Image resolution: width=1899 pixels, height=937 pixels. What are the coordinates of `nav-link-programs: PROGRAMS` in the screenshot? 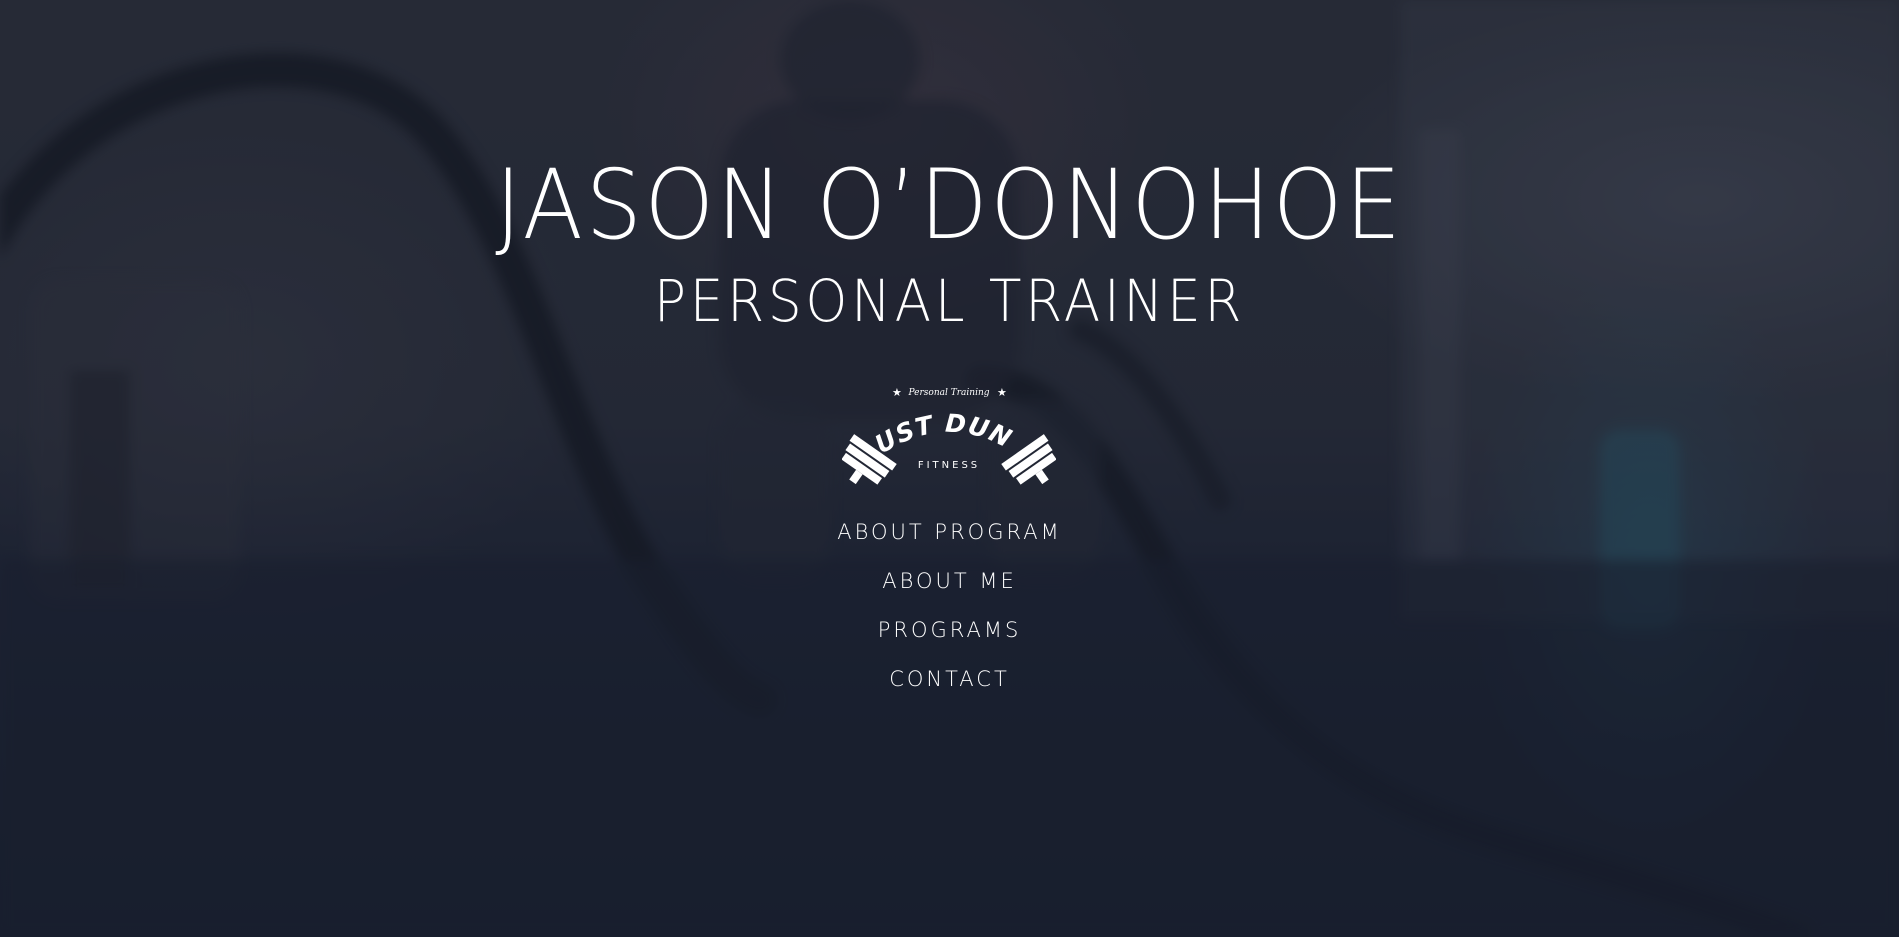 It's located at (950, 630).